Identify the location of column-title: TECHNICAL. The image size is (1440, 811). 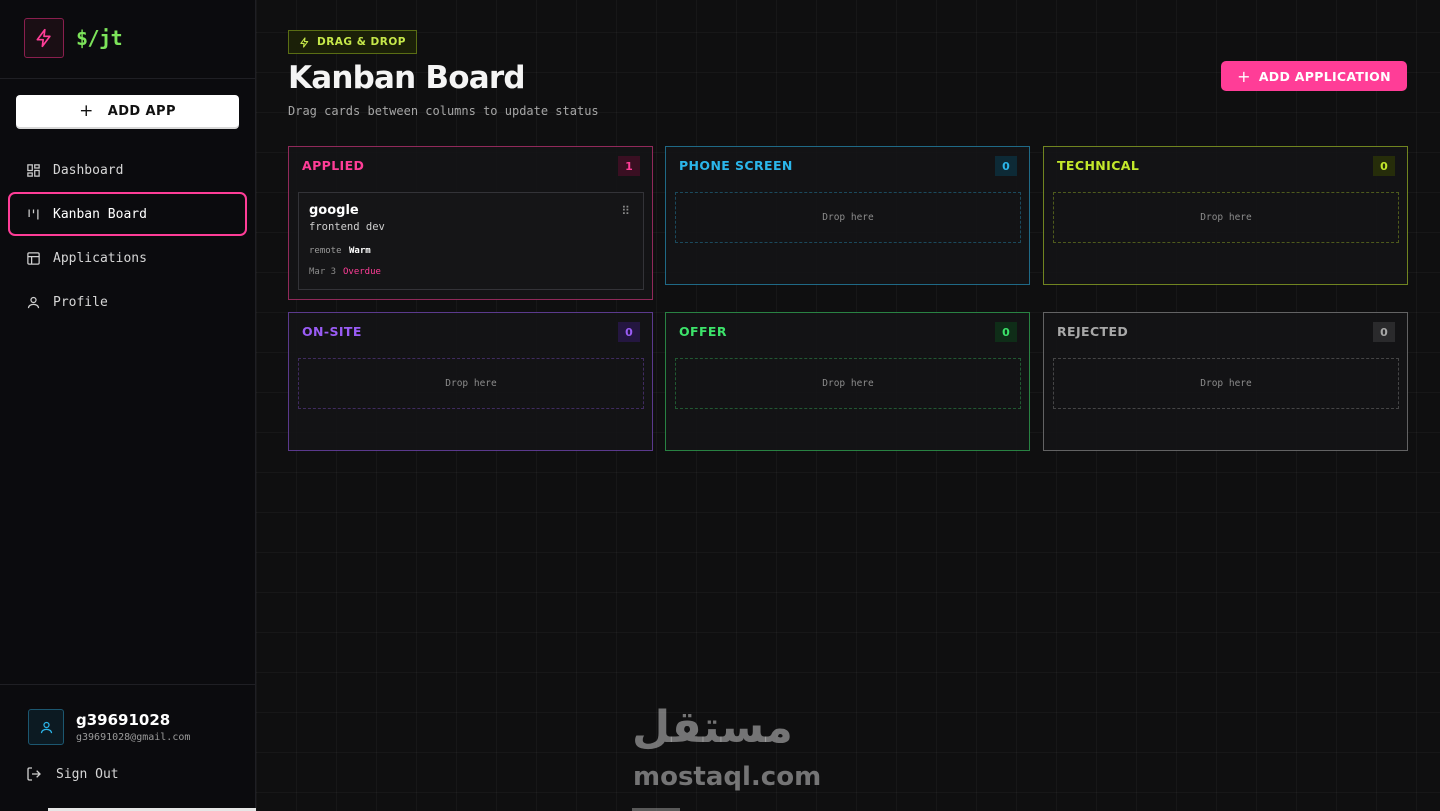
(1098, 165).